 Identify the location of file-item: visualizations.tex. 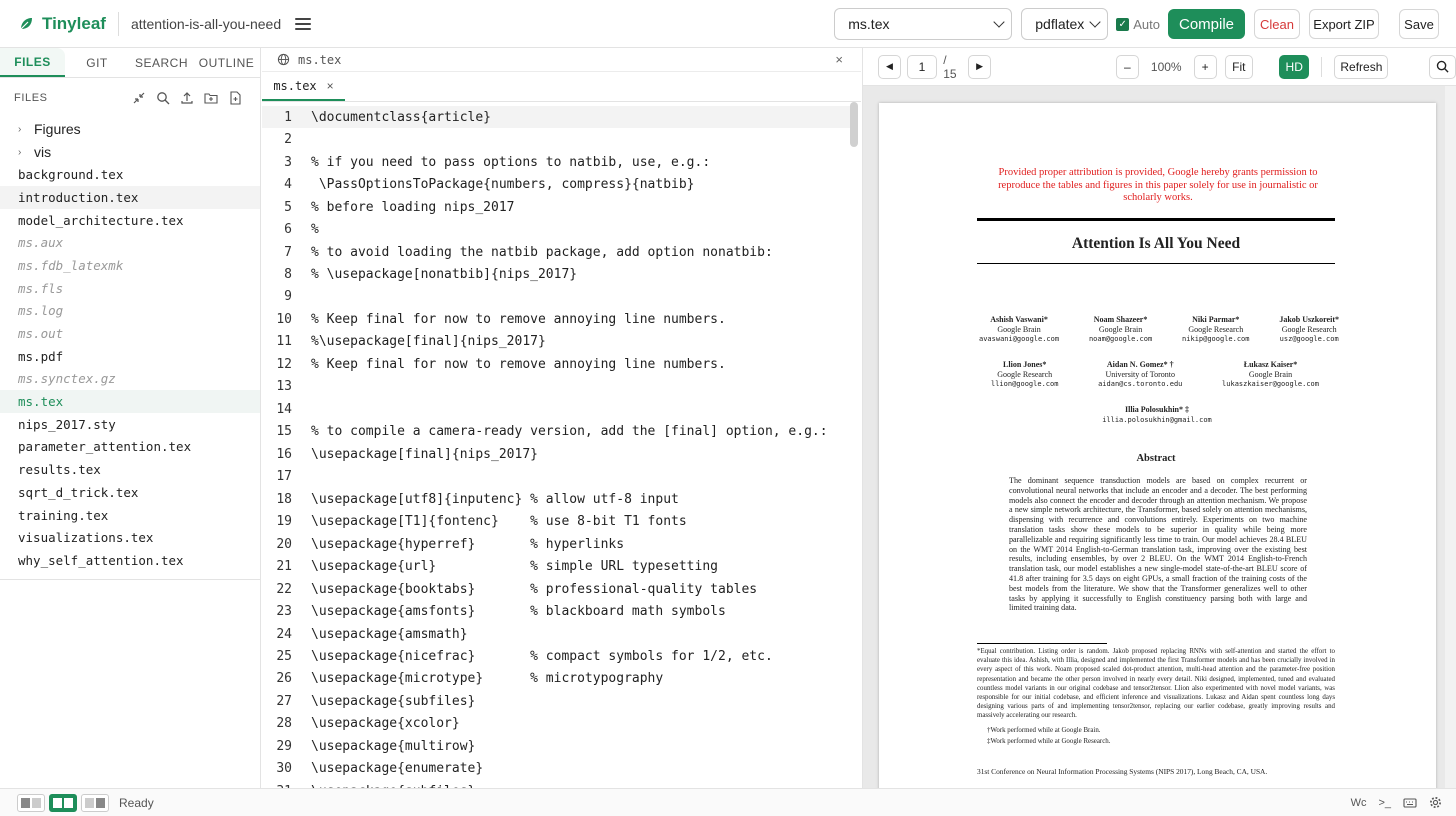
(130, 537).